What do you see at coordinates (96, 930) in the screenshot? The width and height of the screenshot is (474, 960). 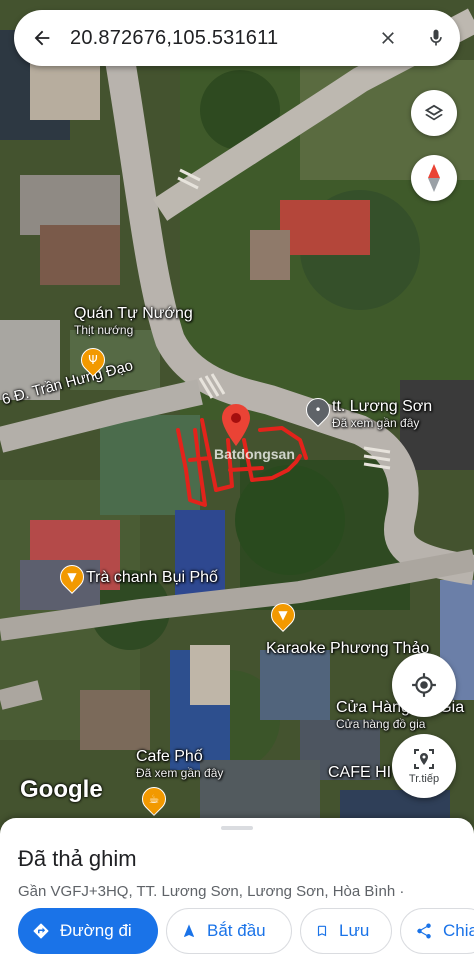 I see `directions-label: Đường đi` at bounding box center [96, 930].